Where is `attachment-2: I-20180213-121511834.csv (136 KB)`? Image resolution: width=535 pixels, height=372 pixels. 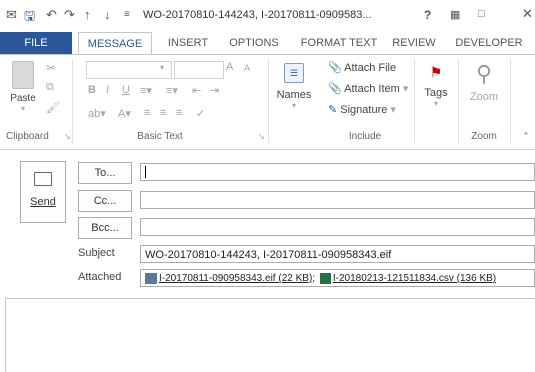 attachment-2: I-20180213-121511834.csv (136 KB) is located at coordinates (414, 278).